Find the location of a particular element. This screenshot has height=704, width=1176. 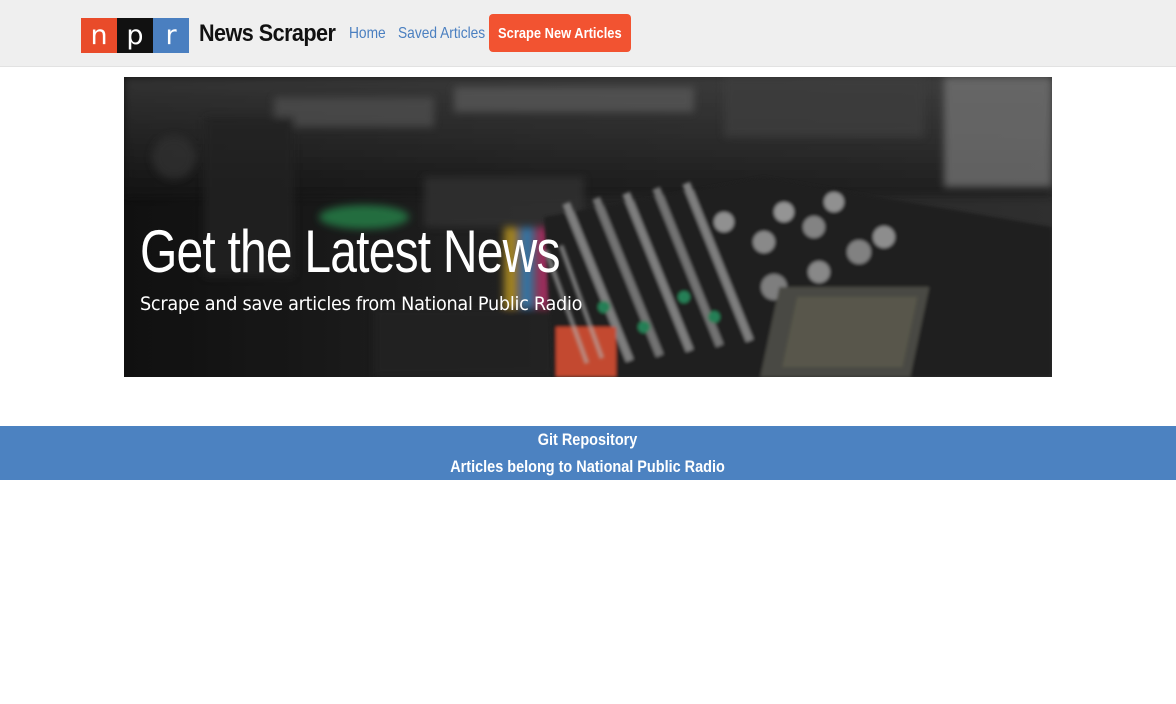

logo-letter-n: n is located at coordinates (99, 35).